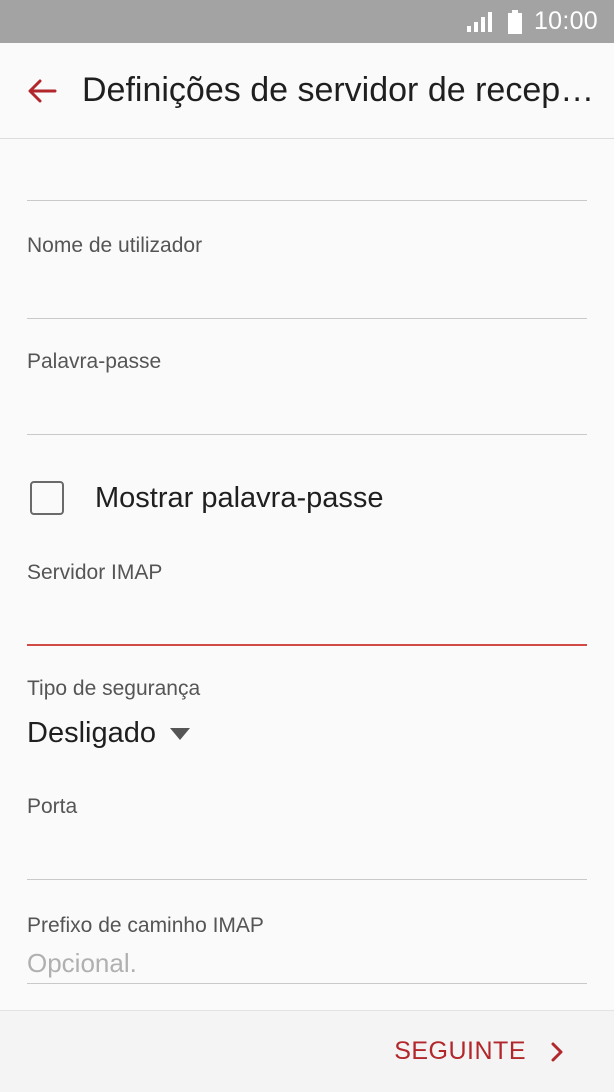 Image resolution: width=614 pixels, height=1092 pixels. What do you see at coordinates (52, 806) in the screenshot?
I see `port-label: Porta` at bounding box center [52, 806].